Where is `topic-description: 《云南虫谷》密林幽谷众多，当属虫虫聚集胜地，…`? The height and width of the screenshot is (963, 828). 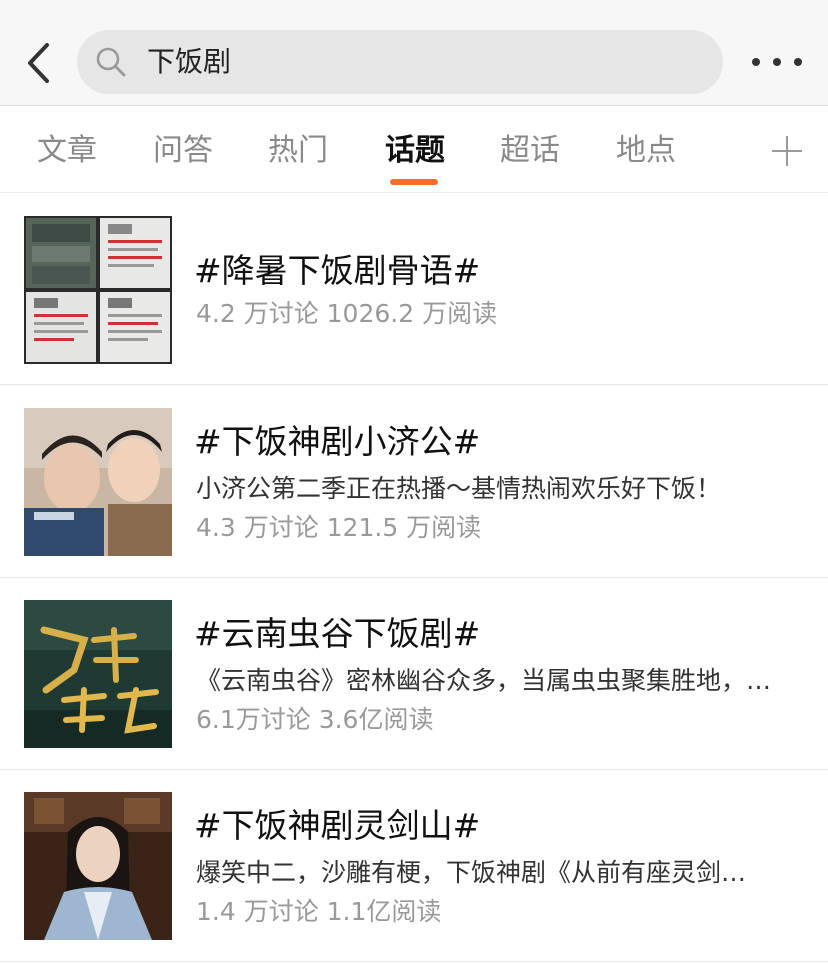
topic-description: 《云南虫谷》密林幽谷众多，当属虫虫聚集胜地，… is located at coordinates (484, 680).